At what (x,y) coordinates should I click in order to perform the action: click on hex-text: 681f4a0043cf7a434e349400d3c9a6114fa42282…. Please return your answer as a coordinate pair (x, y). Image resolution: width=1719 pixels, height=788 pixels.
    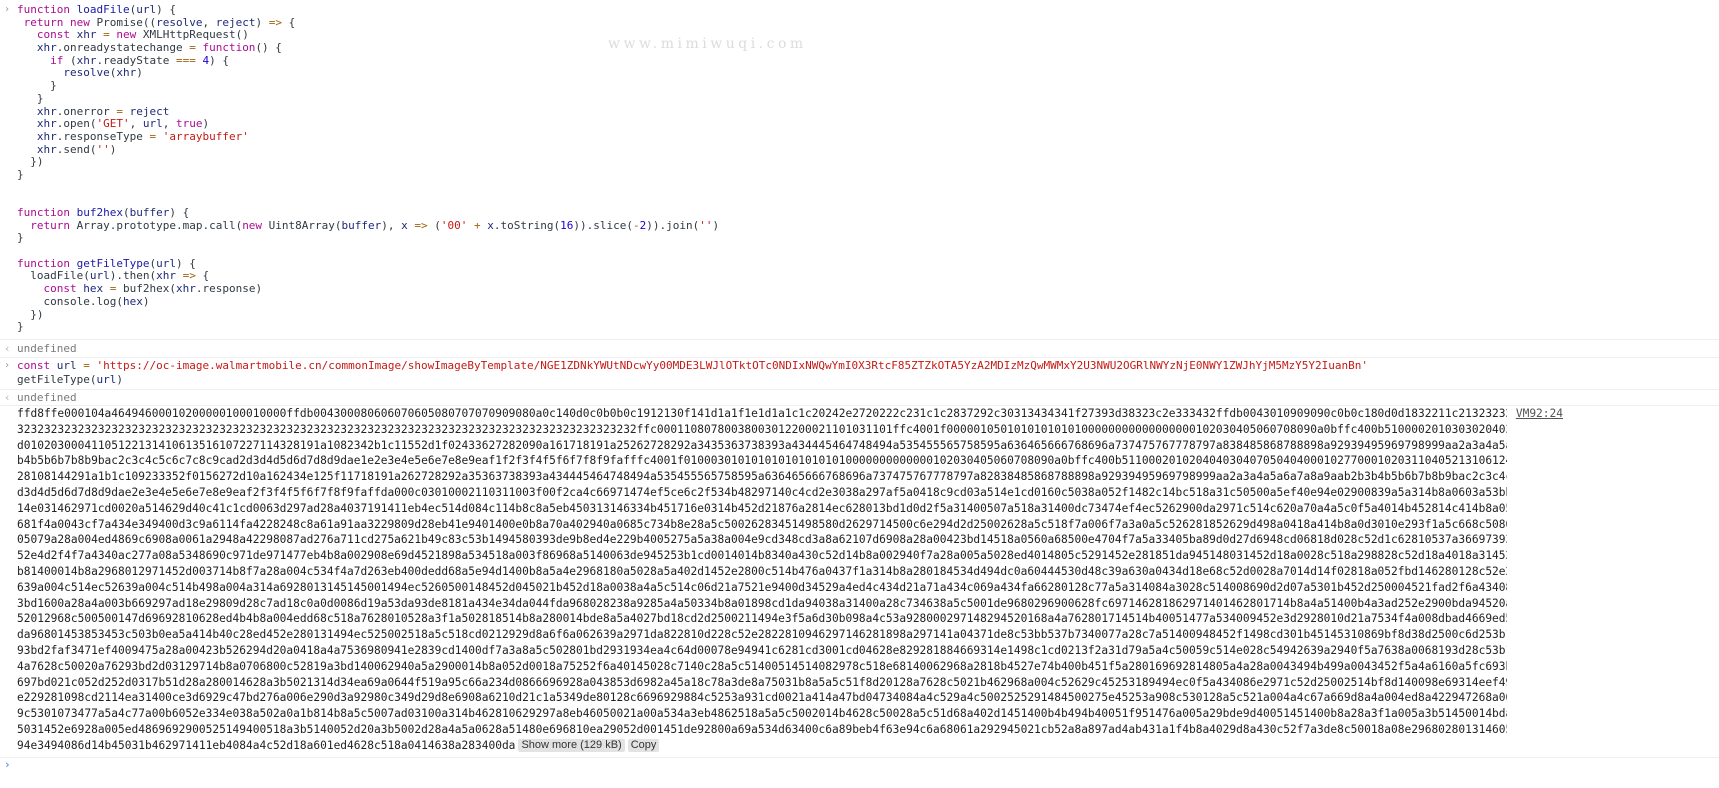
    Looking at the image, I should click on (762, 524).